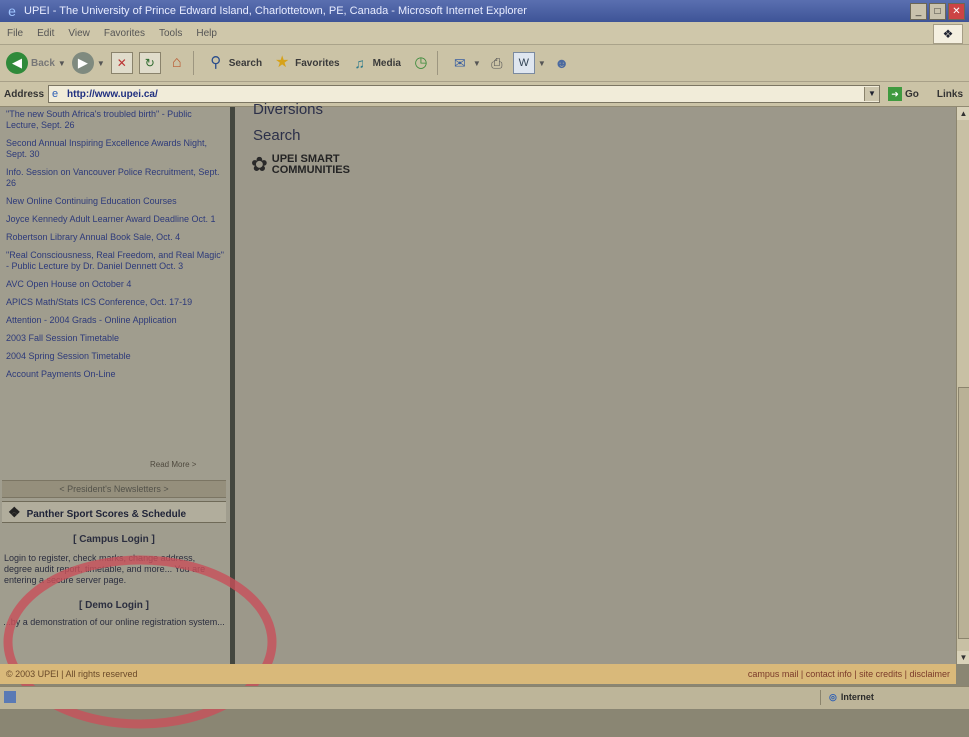  What do you see at coordinates (310, 169) in the screenshot?
I see `smart-logo-line2: COMMUNITIES` at bounding box center [310, 169].